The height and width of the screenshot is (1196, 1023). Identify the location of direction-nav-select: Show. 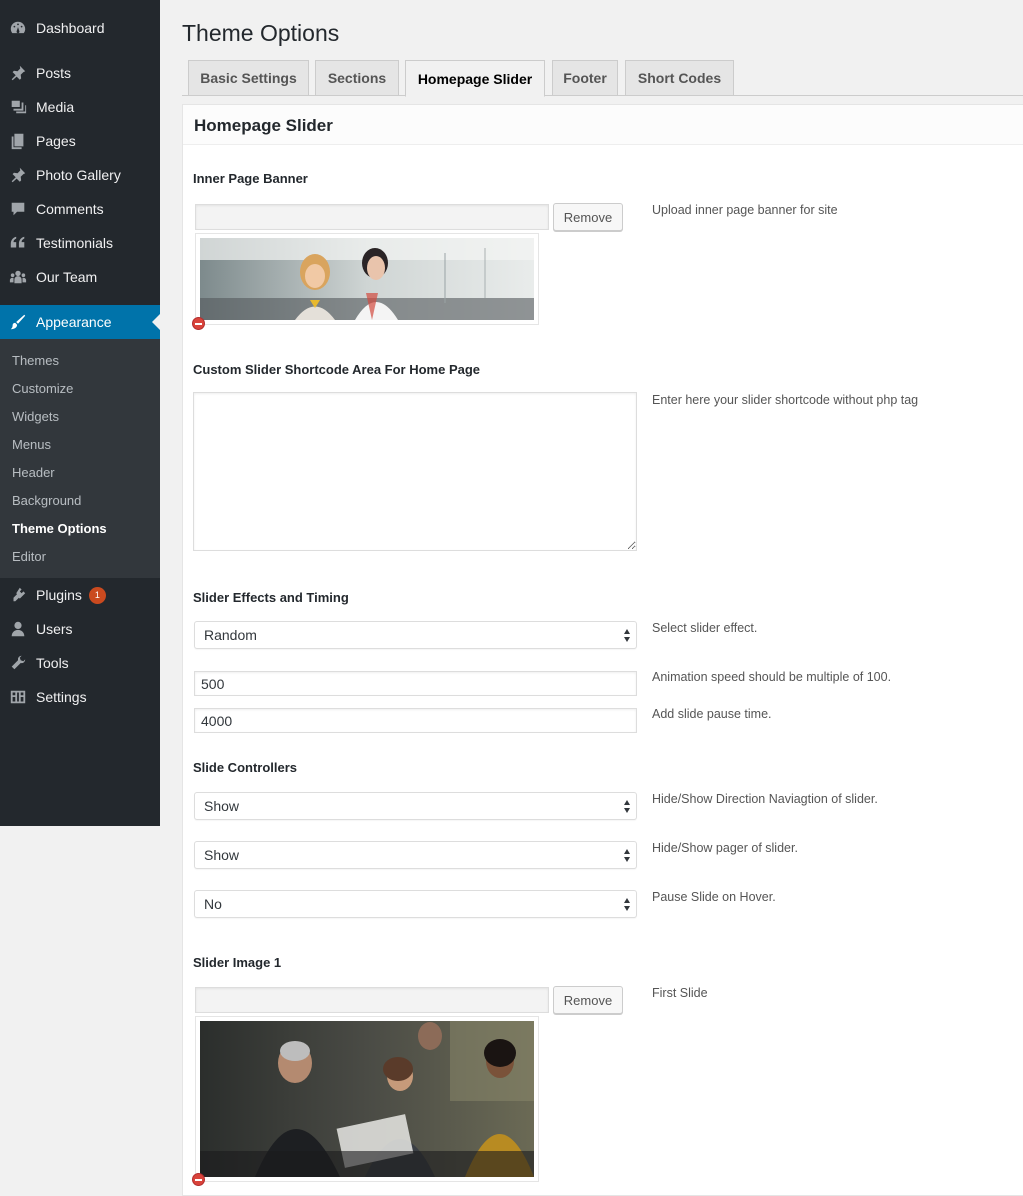
(415, 806).